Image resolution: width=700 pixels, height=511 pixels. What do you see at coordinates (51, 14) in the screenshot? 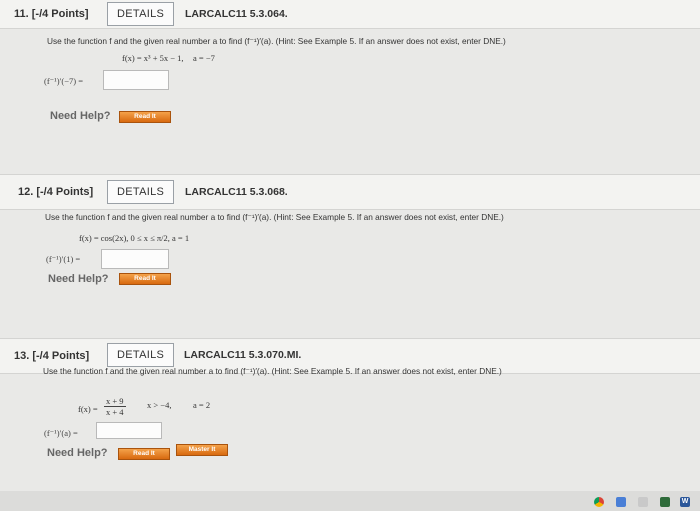
I see `question-number: 11. [-/4 Points]` at bounding box center [51, 14].